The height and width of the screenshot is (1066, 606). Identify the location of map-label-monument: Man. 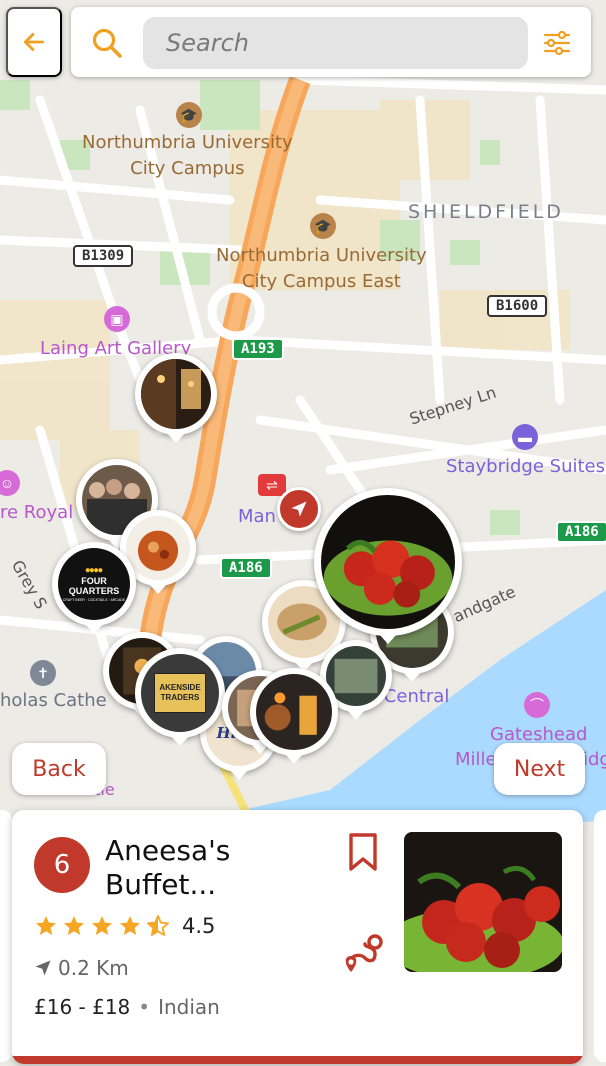
(257, 516).